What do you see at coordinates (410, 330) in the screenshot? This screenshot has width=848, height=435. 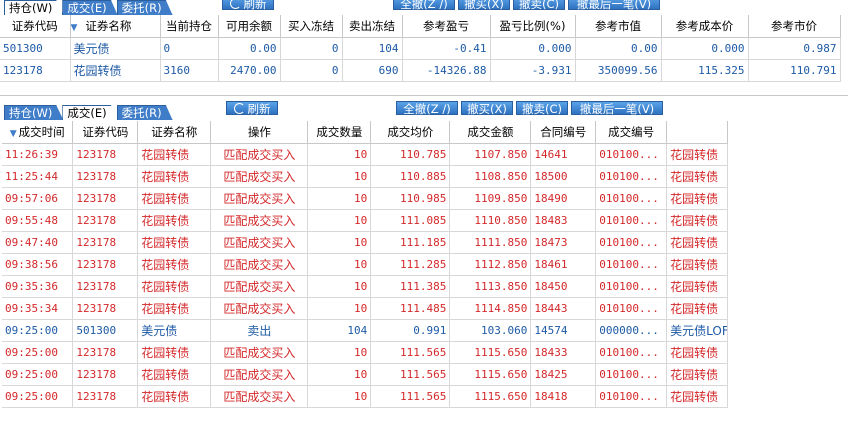 I see `trade-cell: 0.991` at bounding box center [410, 330].